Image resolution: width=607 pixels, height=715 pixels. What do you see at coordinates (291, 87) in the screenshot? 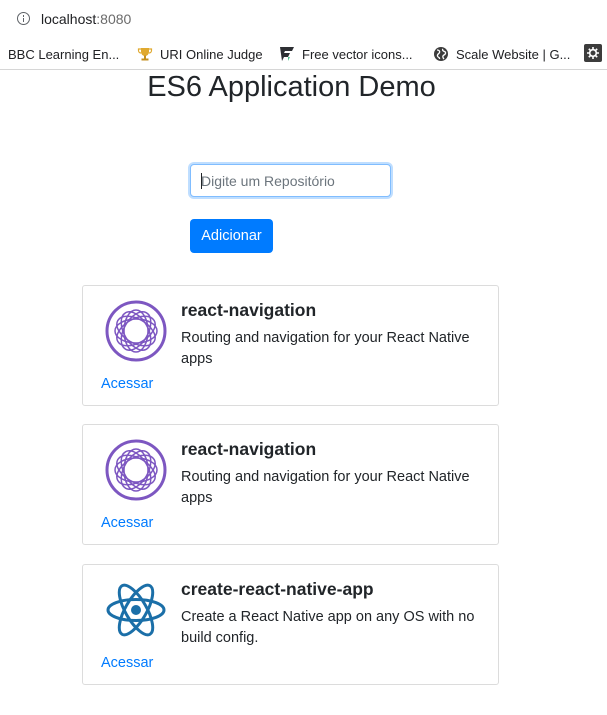
I see `page-title: ES6 Application Demo` at bounding box center [291, 87].